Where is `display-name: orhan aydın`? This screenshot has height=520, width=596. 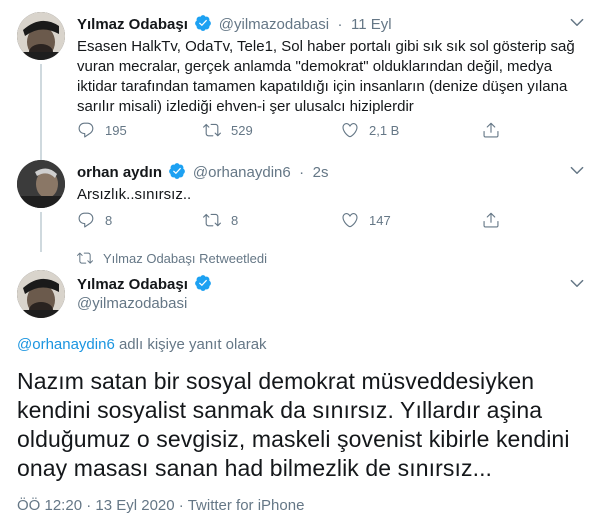
display-name: orhan aydın is located at coordinates (119, 172).